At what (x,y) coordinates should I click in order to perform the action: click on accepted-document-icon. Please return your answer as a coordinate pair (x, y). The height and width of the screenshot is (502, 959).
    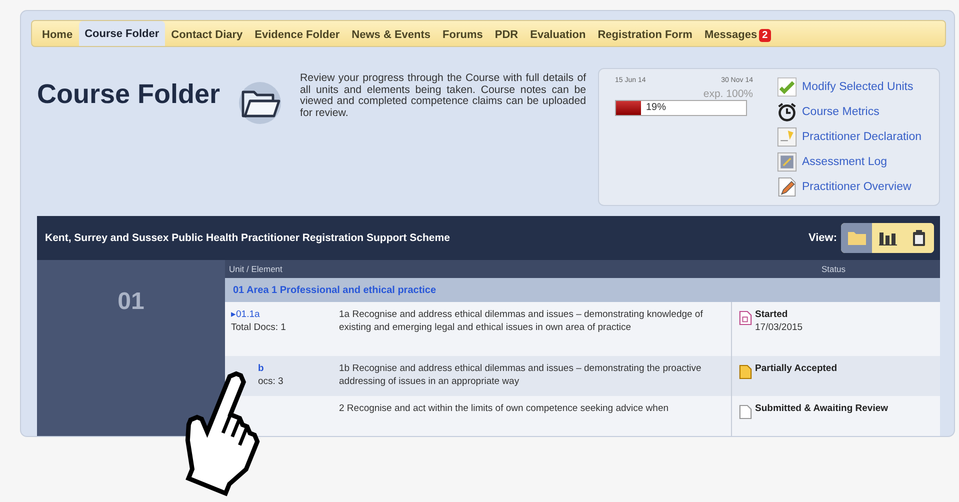
    Looking at the image, I should click on (745, 372).